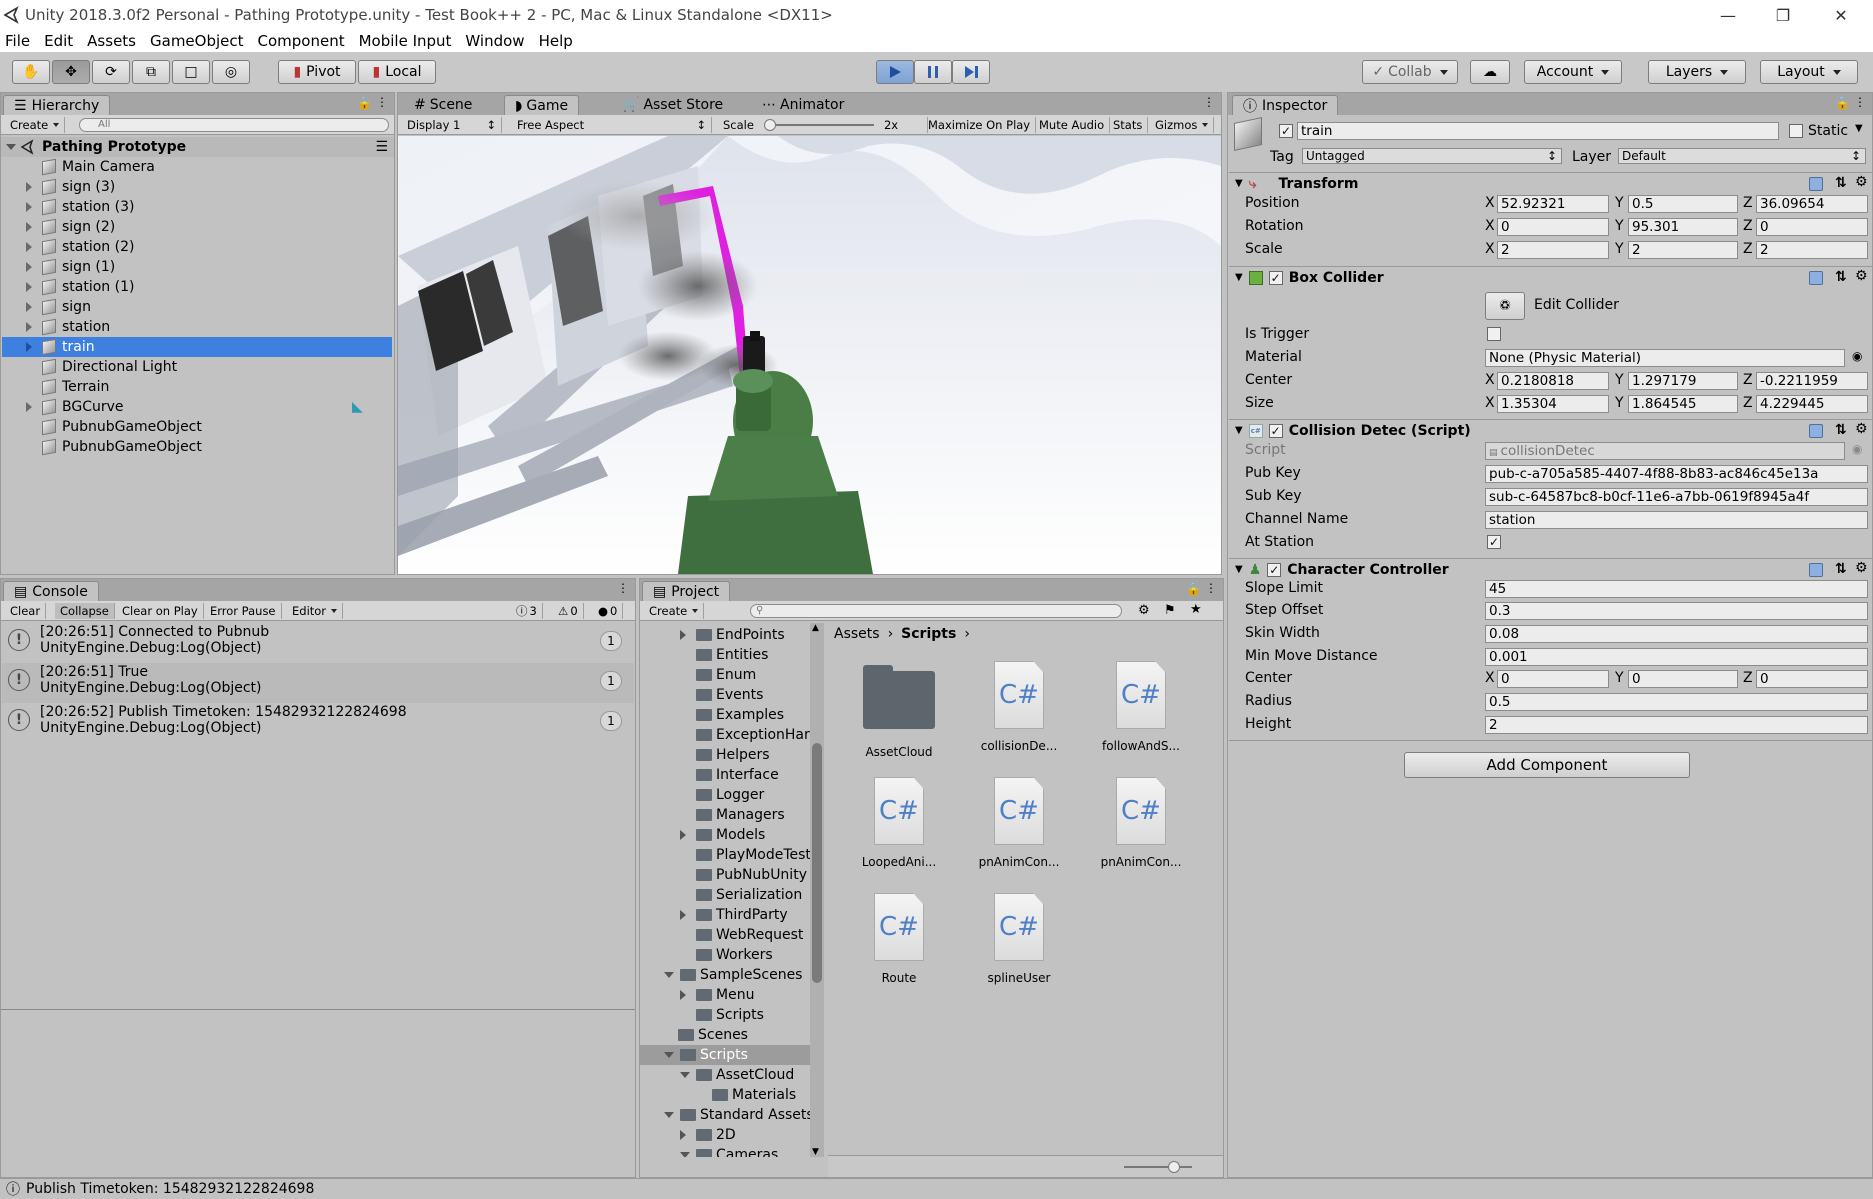 The image size is (1873, 1199). Describe the element at coordinates (1274, 569) in the screenshot. I see `character-controller-enabled-checkbox: ✓` at that location.